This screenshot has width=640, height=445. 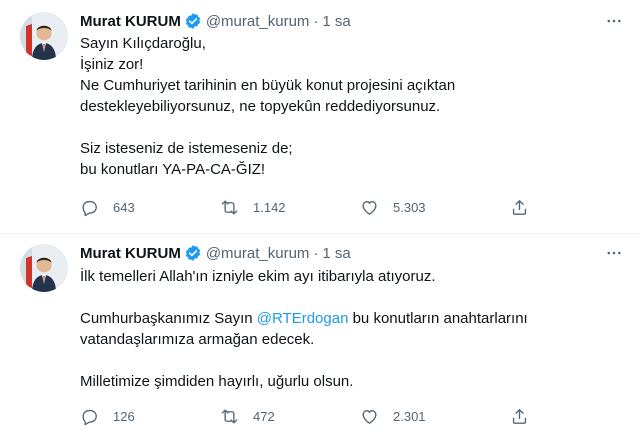 I want to click on tweet-line: İşiniz zor!, so click(x=112, y=64).